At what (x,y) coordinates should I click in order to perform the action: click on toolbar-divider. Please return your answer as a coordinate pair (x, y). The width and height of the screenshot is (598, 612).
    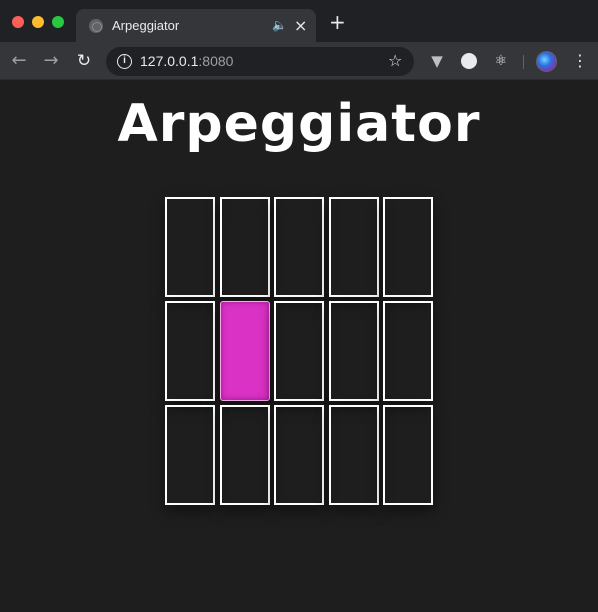
    Looking at the image, I should click on (523, 62).